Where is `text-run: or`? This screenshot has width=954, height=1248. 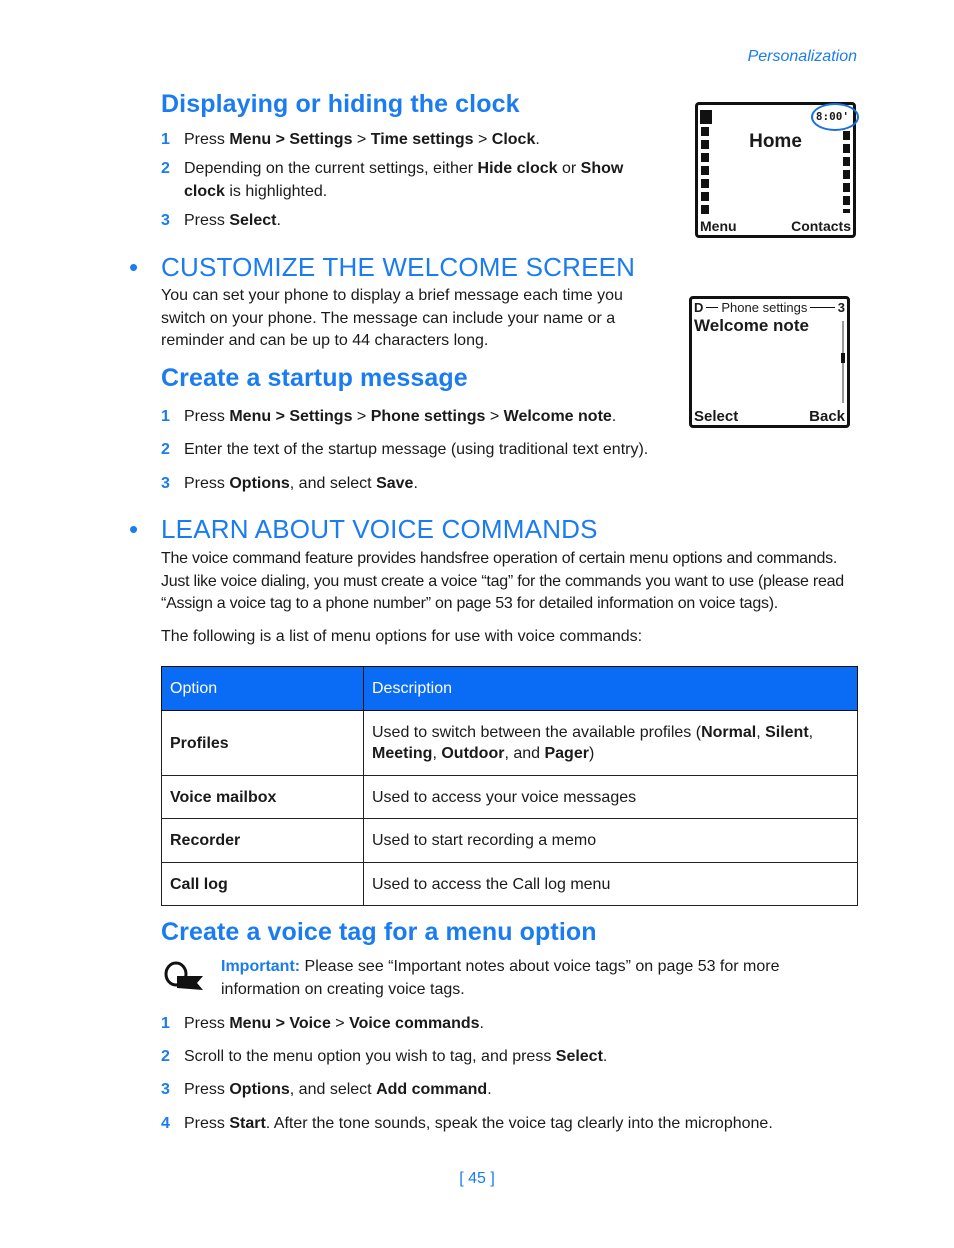
text-run: or is located at coordinates (569, 168).